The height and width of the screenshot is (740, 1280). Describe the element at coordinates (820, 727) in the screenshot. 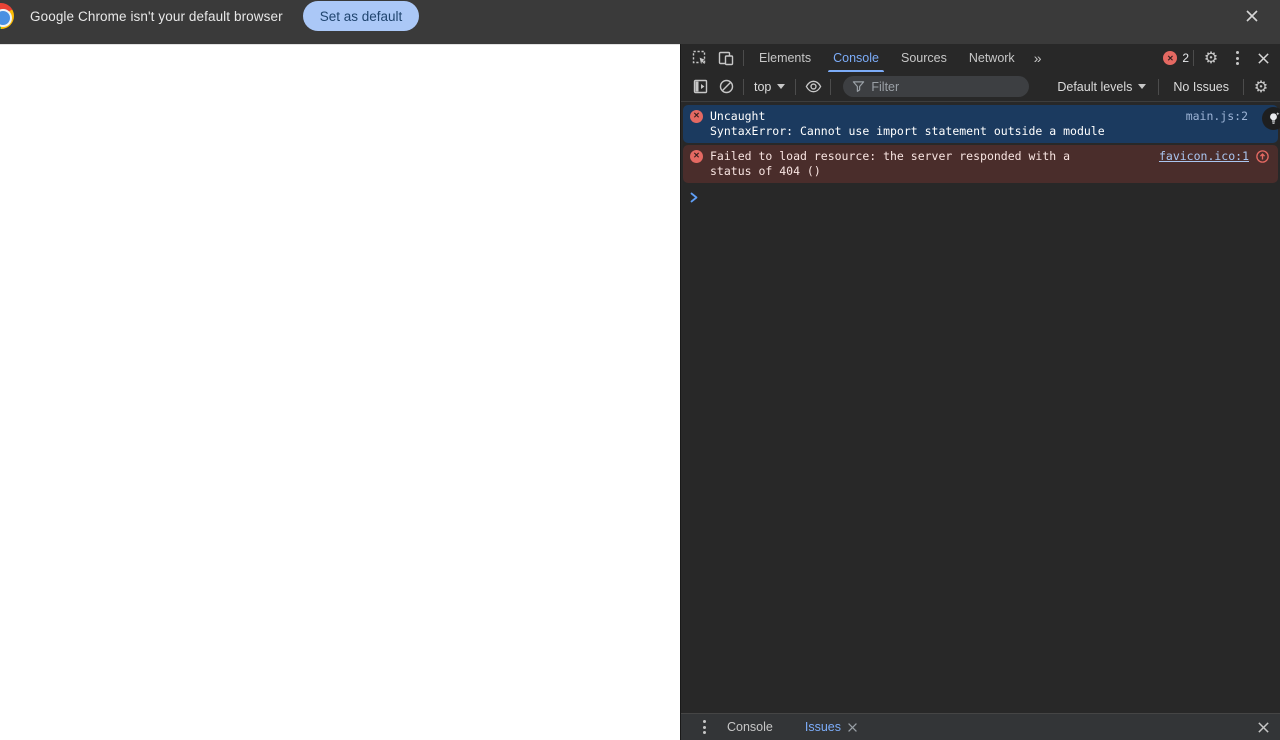

I see `drawer-tab-issues: Issues` at that location.